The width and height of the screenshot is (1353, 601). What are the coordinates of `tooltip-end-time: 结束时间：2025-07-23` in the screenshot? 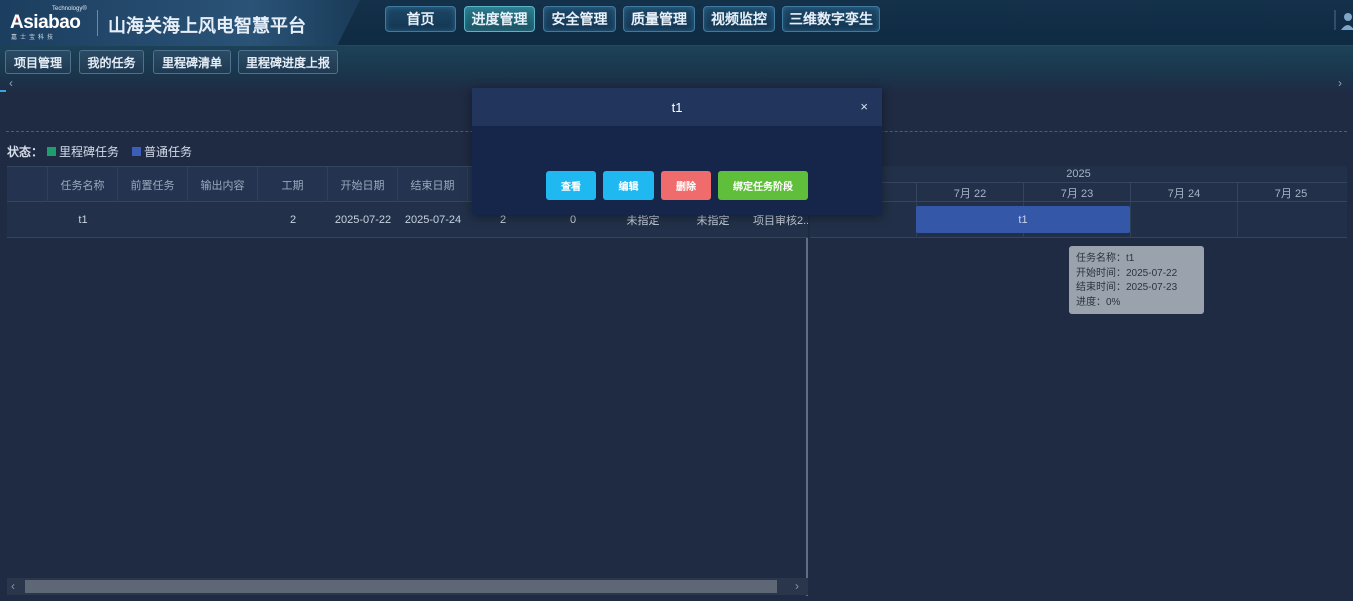 It's located at (1127, 287).